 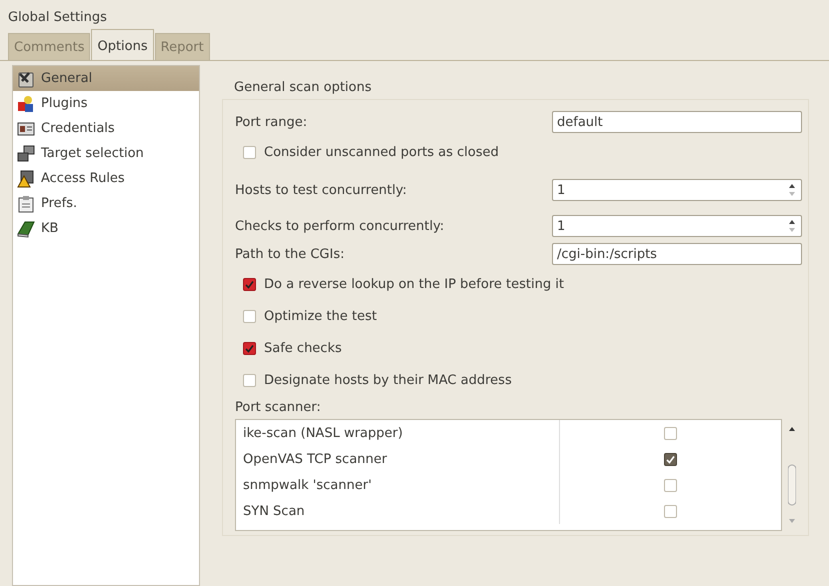 What do you see at coordinates (106, 78) in the screenshot?
I see `sidebar-item: General` at bounding box center [106, 78].